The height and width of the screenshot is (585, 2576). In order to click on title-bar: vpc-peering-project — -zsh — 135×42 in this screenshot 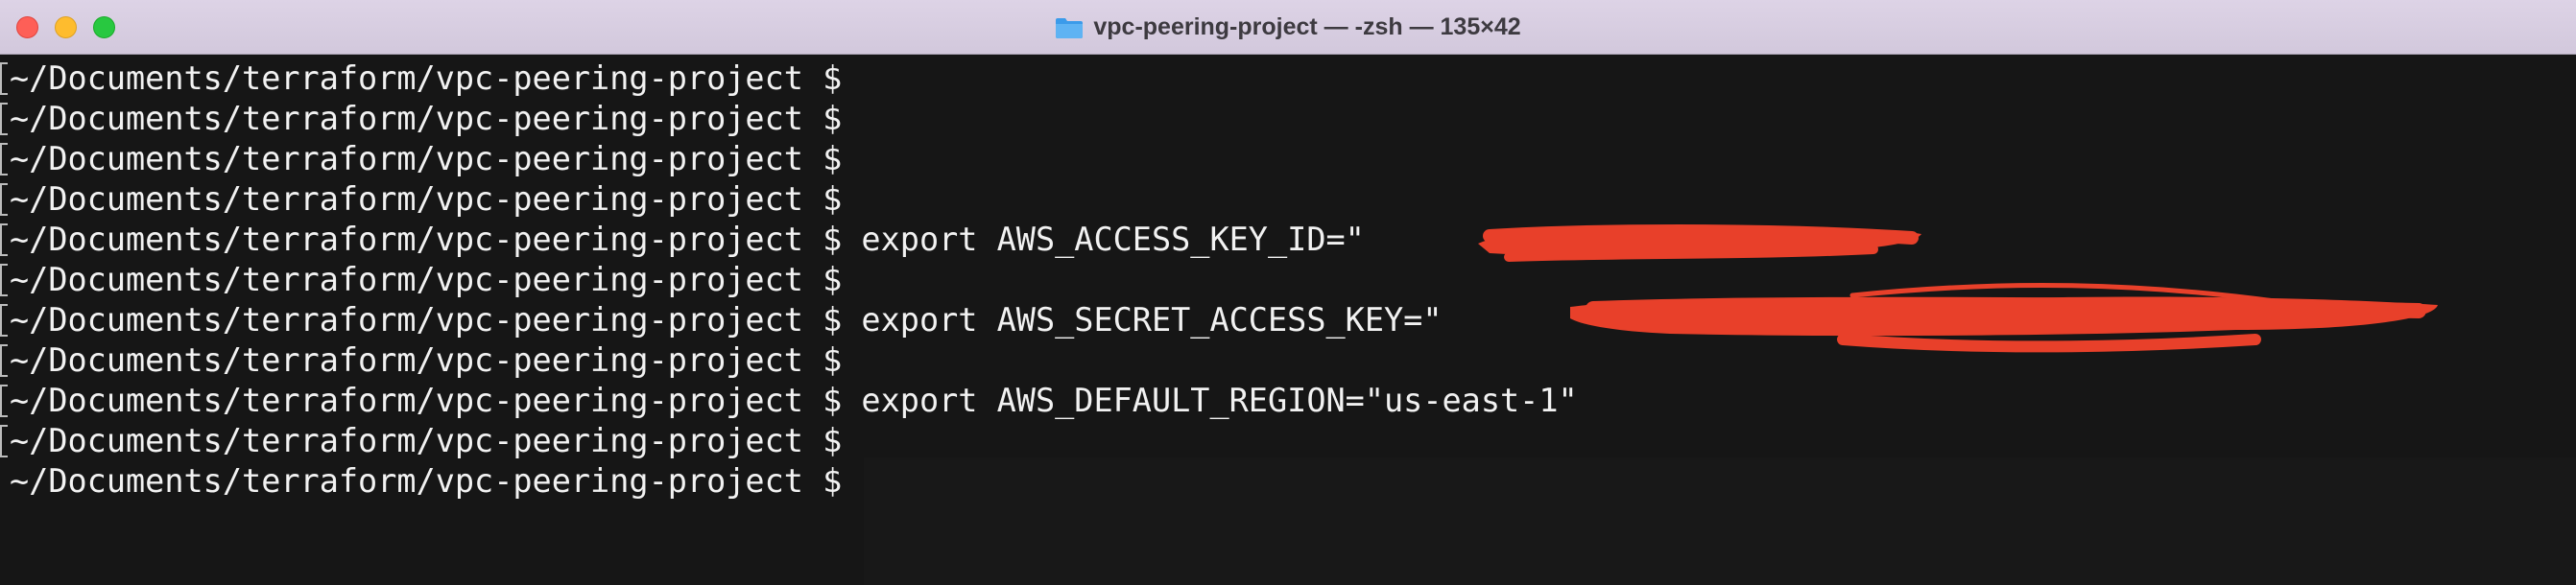, I will do `click(1288, 27)`.